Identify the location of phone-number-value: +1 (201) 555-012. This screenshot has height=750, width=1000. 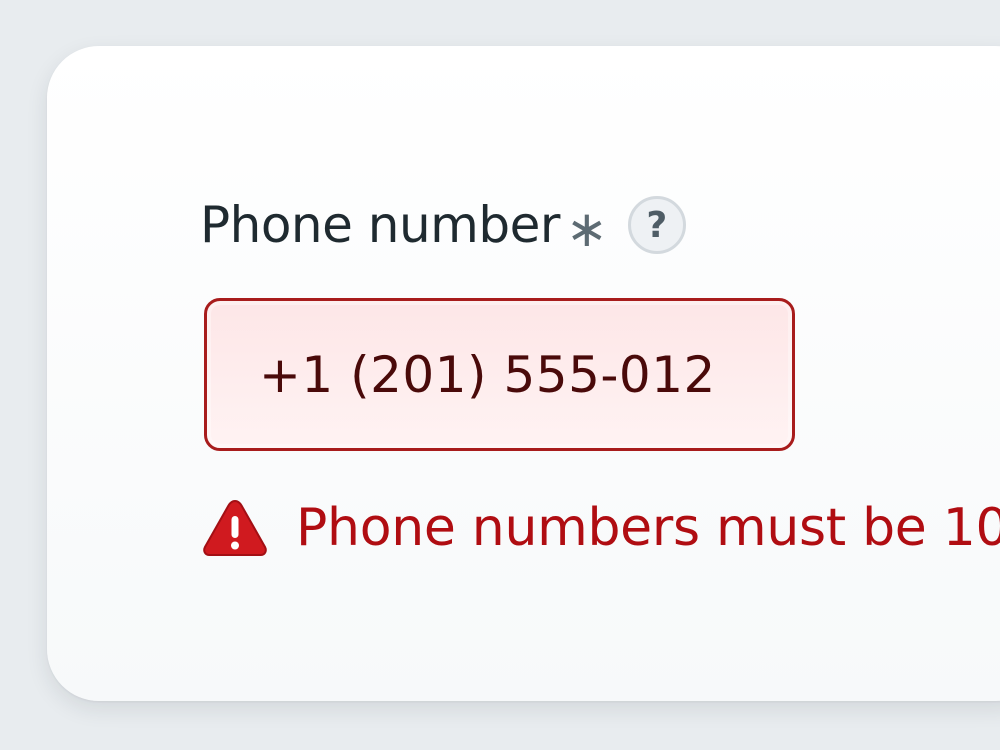
(487, 374).